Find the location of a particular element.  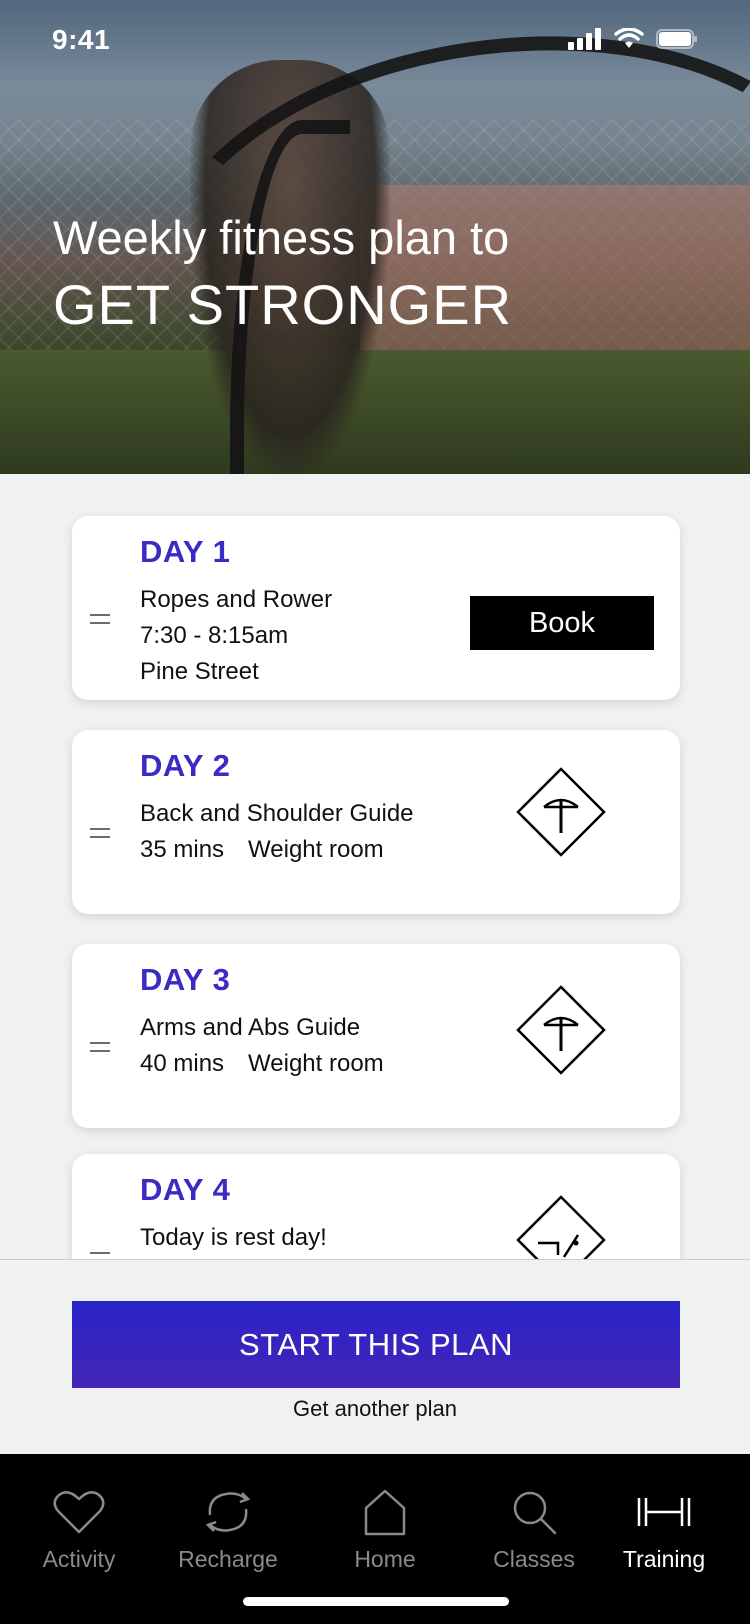

list-divider is located at coordinates (375, 1259).